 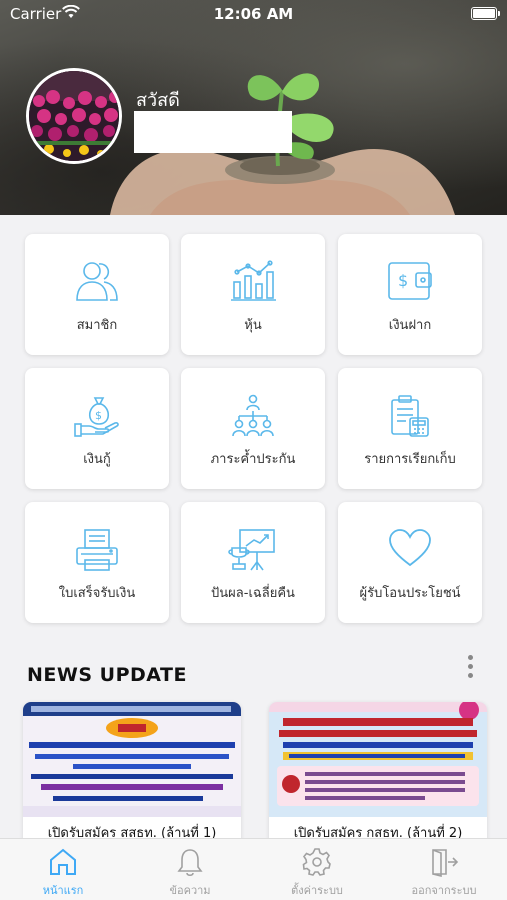 I want to click on tab-messages-label: ข้อความ, so click(x=190, y=890).